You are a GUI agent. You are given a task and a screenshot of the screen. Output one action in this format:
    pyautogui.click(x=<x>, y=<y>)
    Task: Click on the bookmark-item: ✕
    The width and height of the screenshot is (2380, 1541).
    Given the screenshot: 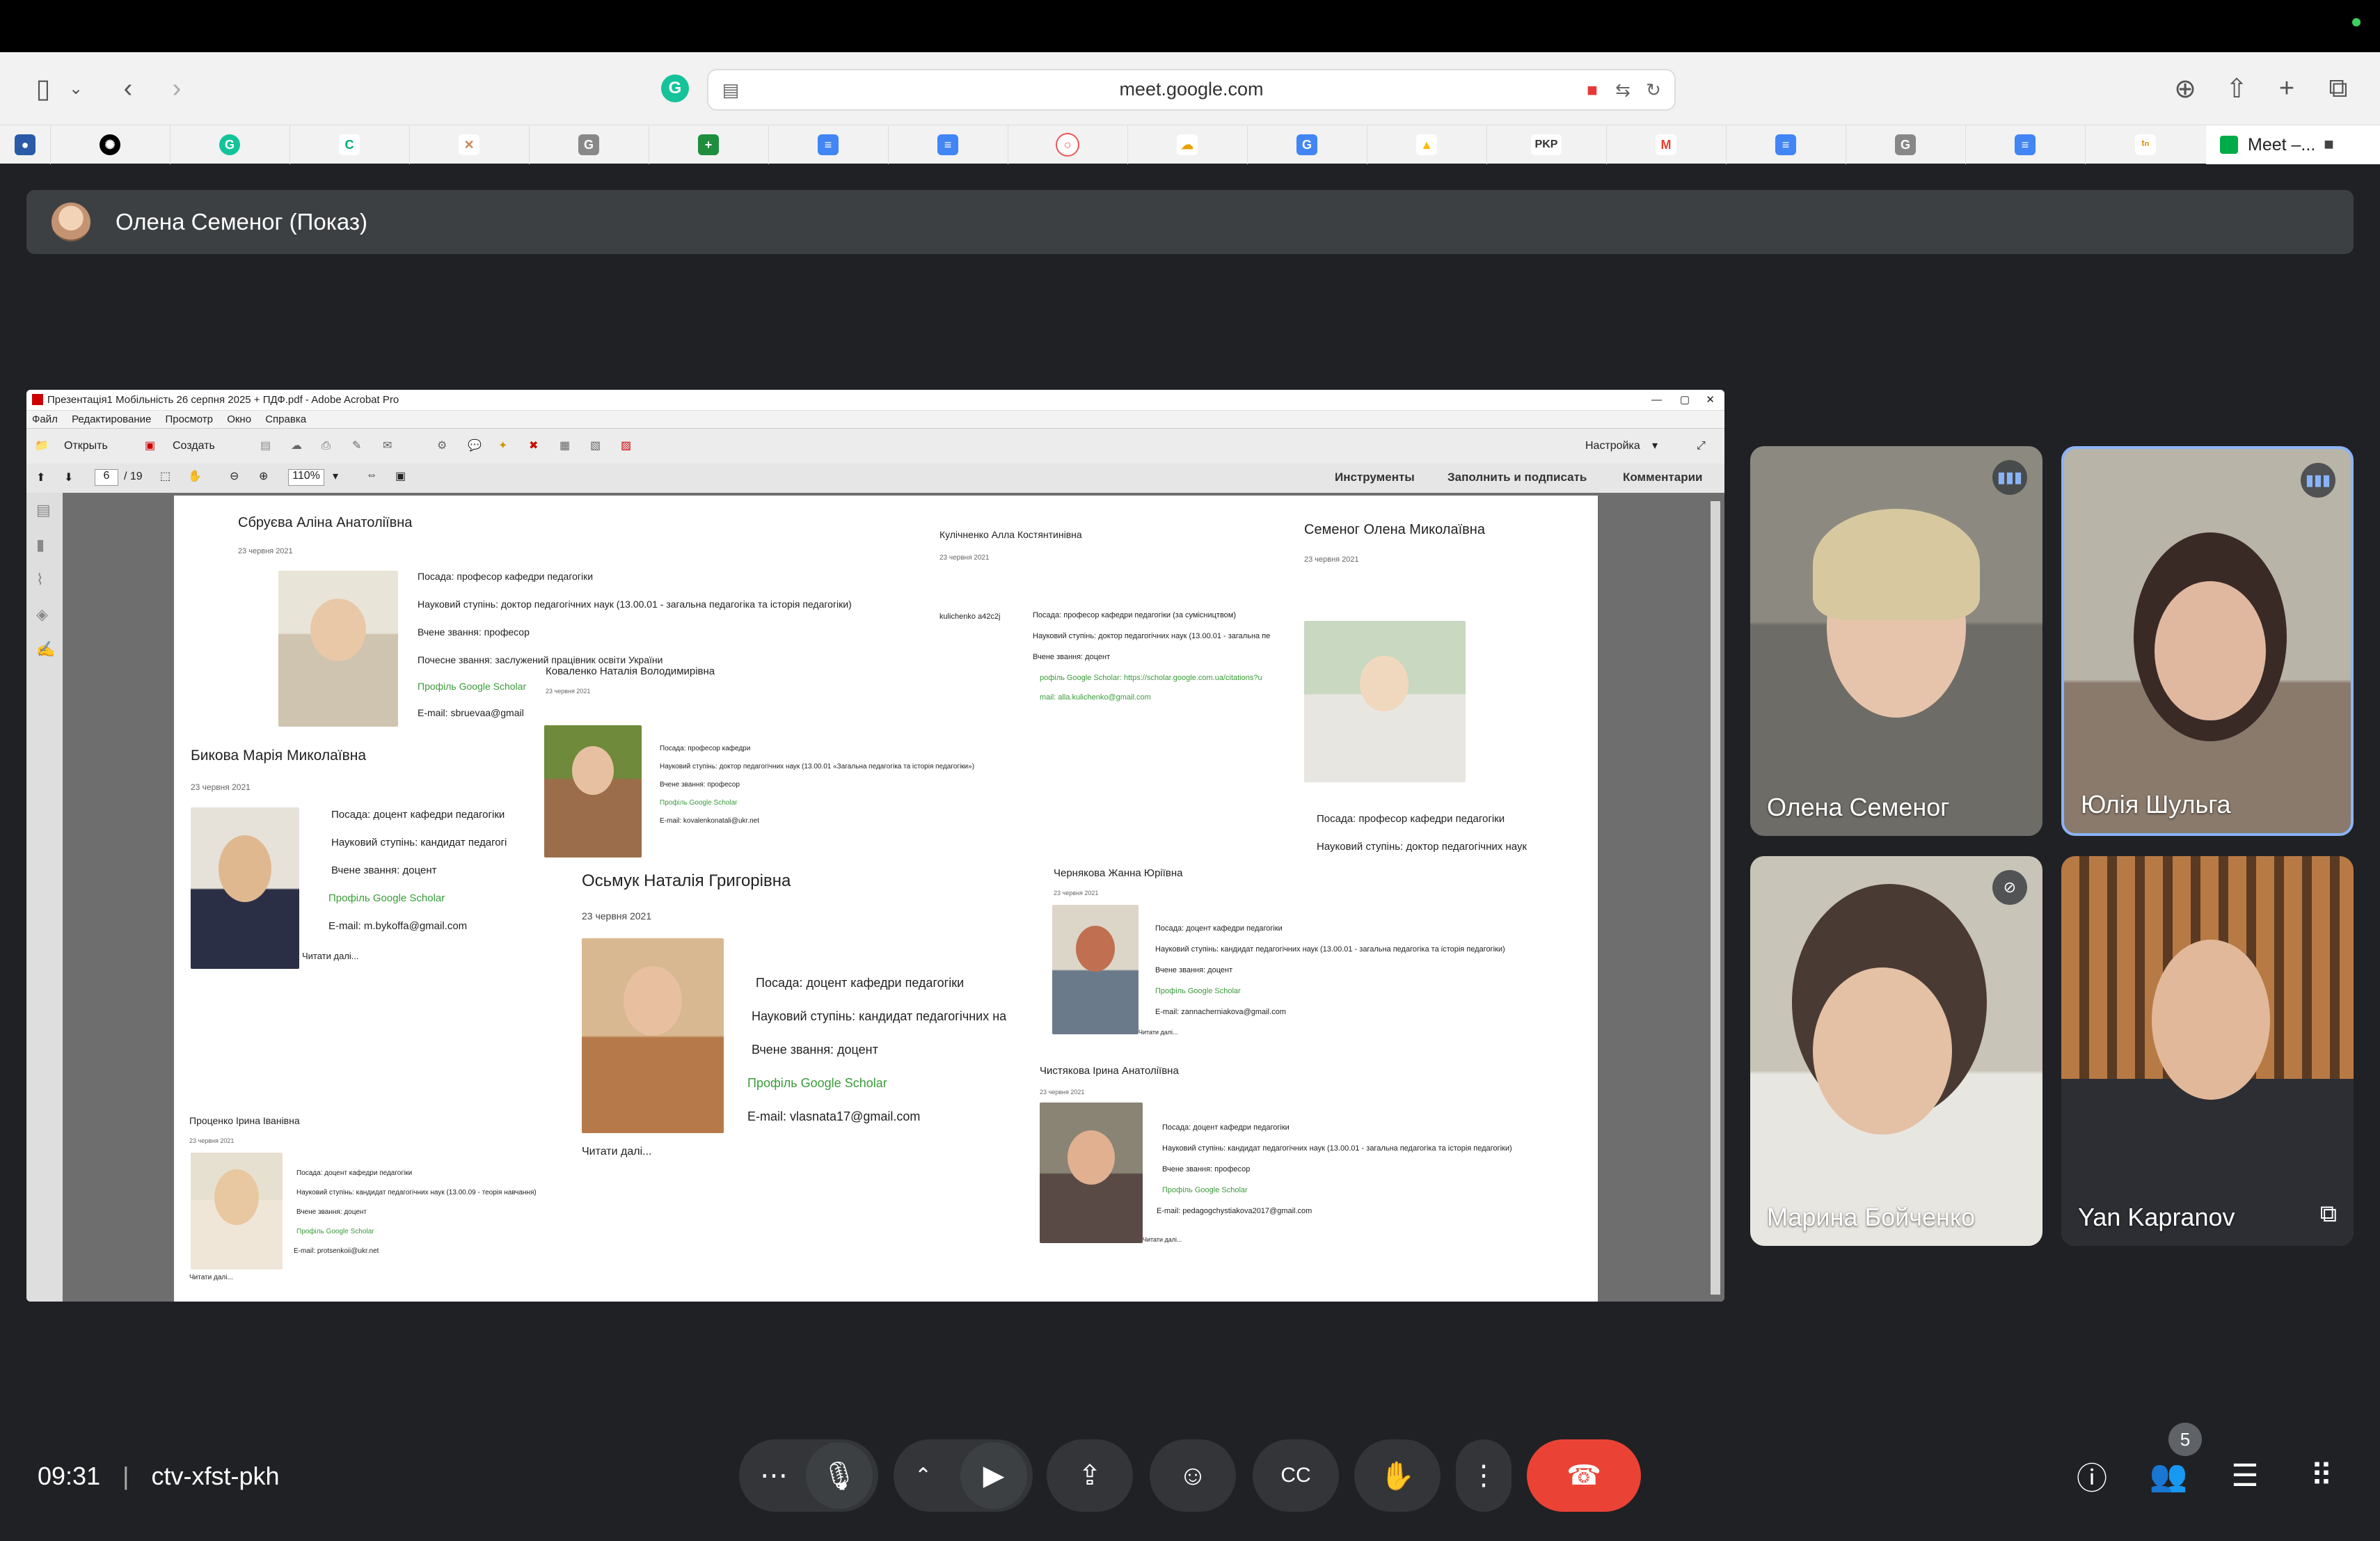 What is the action you would take?
    pyautogui.click(x=469, y=144)
    